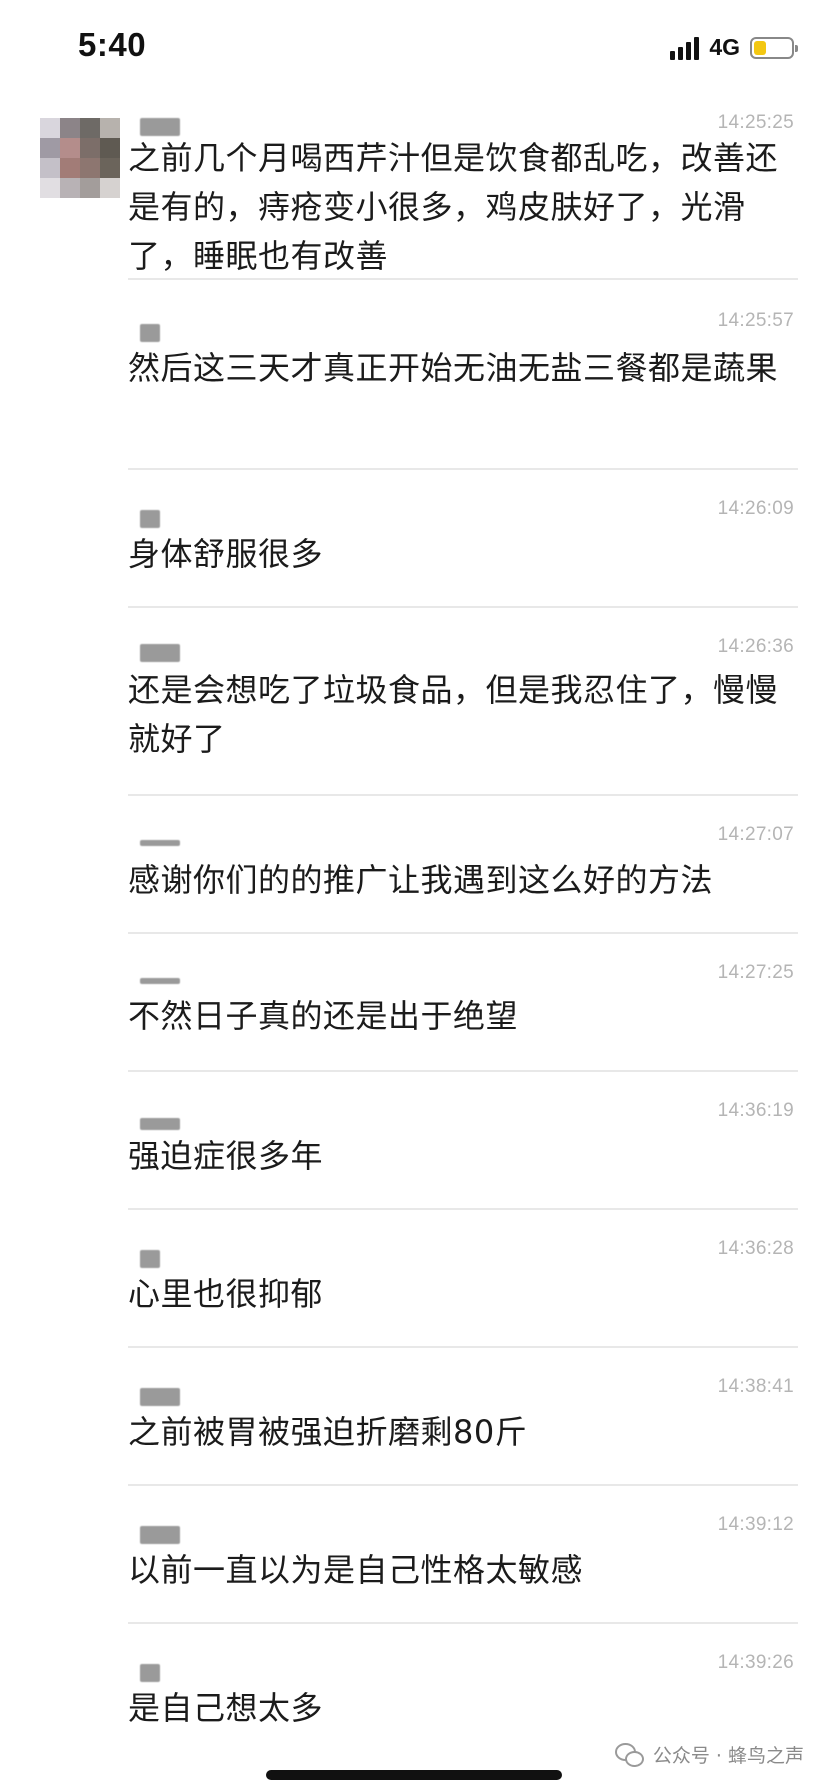 The image size is (828, 1792). Describe the element at coordinates (774, 47) in the screenshot. I see `battery-icon` at that location.